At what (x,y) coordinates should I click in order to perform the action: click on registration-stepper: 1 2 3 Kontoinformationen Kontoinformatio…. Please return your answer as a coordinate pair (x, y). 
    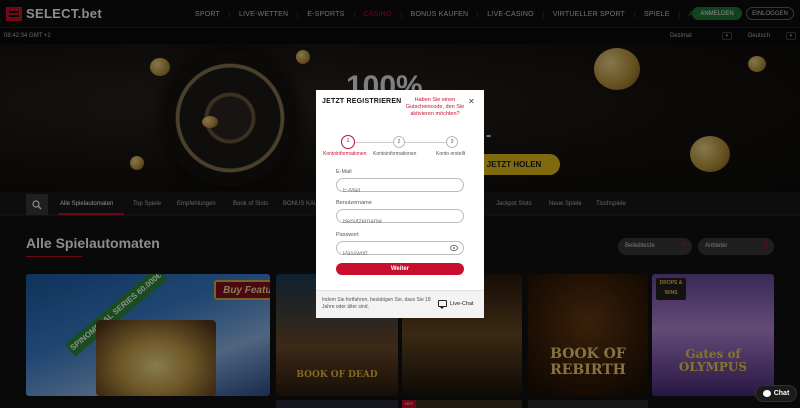
    Looking at the image, I should click on (400, 146).